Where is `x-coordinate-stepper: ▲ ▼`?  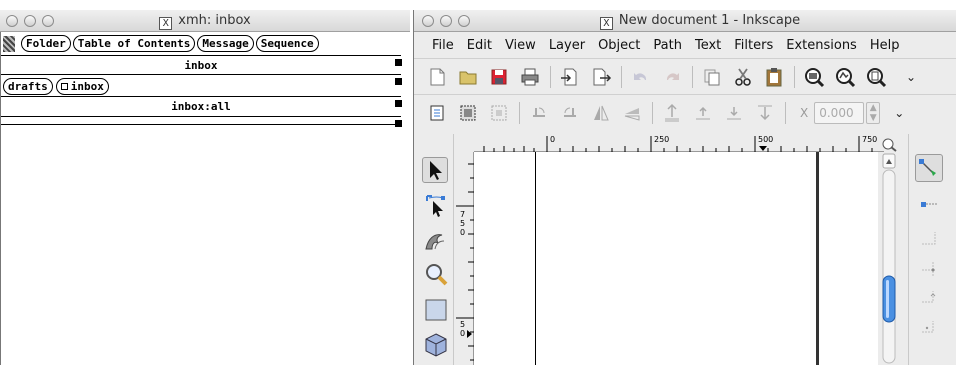 x-coordinate-stepper: ▲ ▼ is located at coordinates (873, 112).